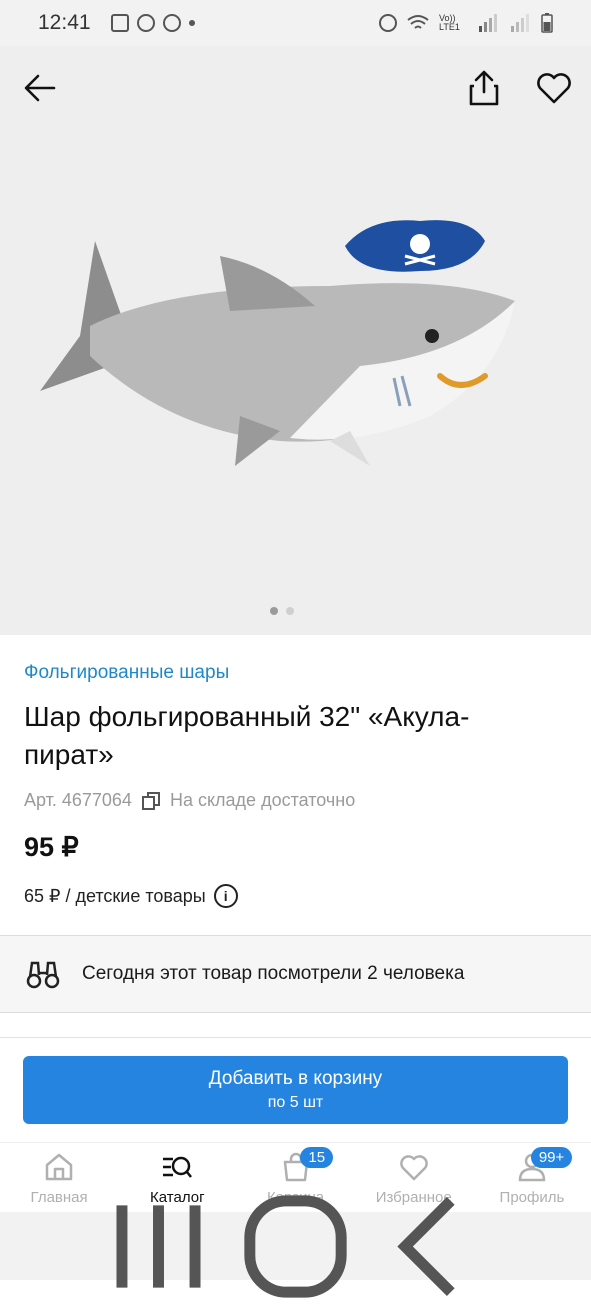 This screenshot has height=1315, width=591. I want to click on profile-badge: 99+, so click(551, 1157).